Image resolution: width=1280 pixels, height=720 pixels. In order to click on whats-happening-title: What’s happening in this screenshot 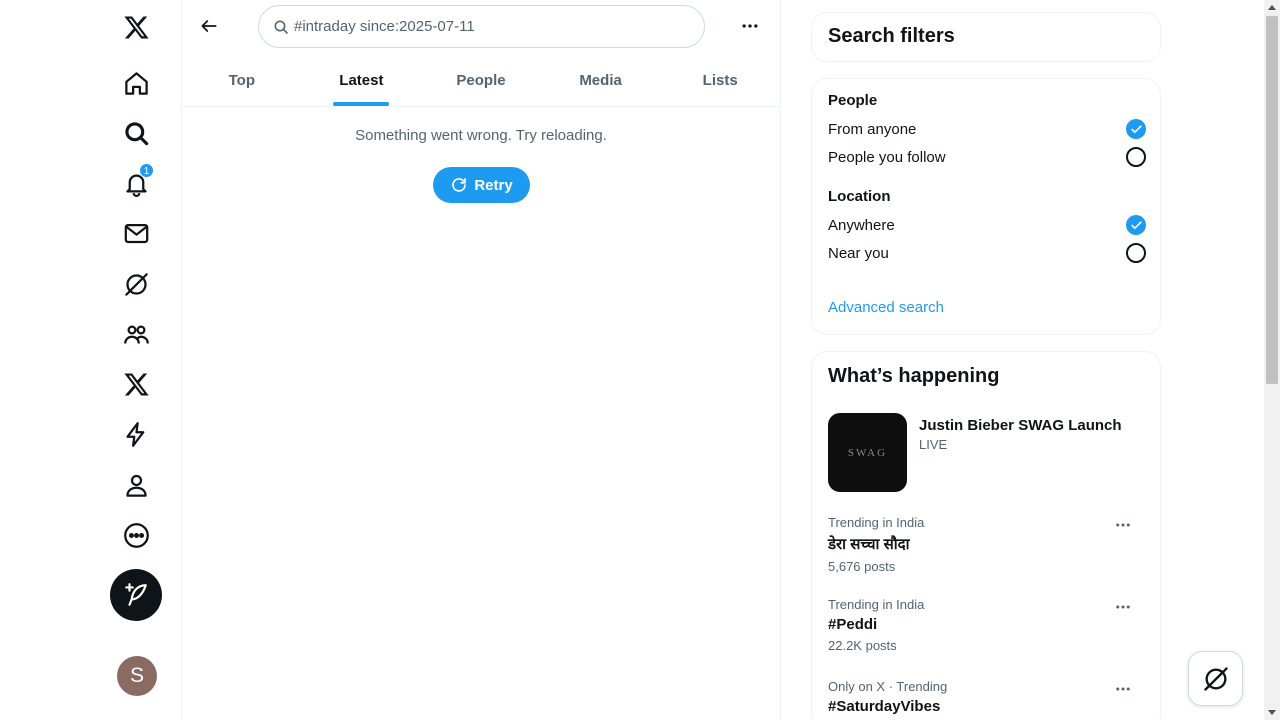, I will do `click(914, 376)`.